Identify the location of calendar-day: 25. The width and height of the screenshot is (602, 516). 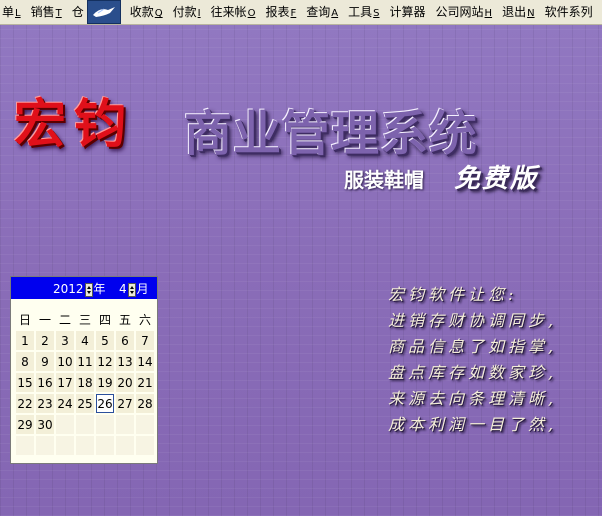
(85, 403).